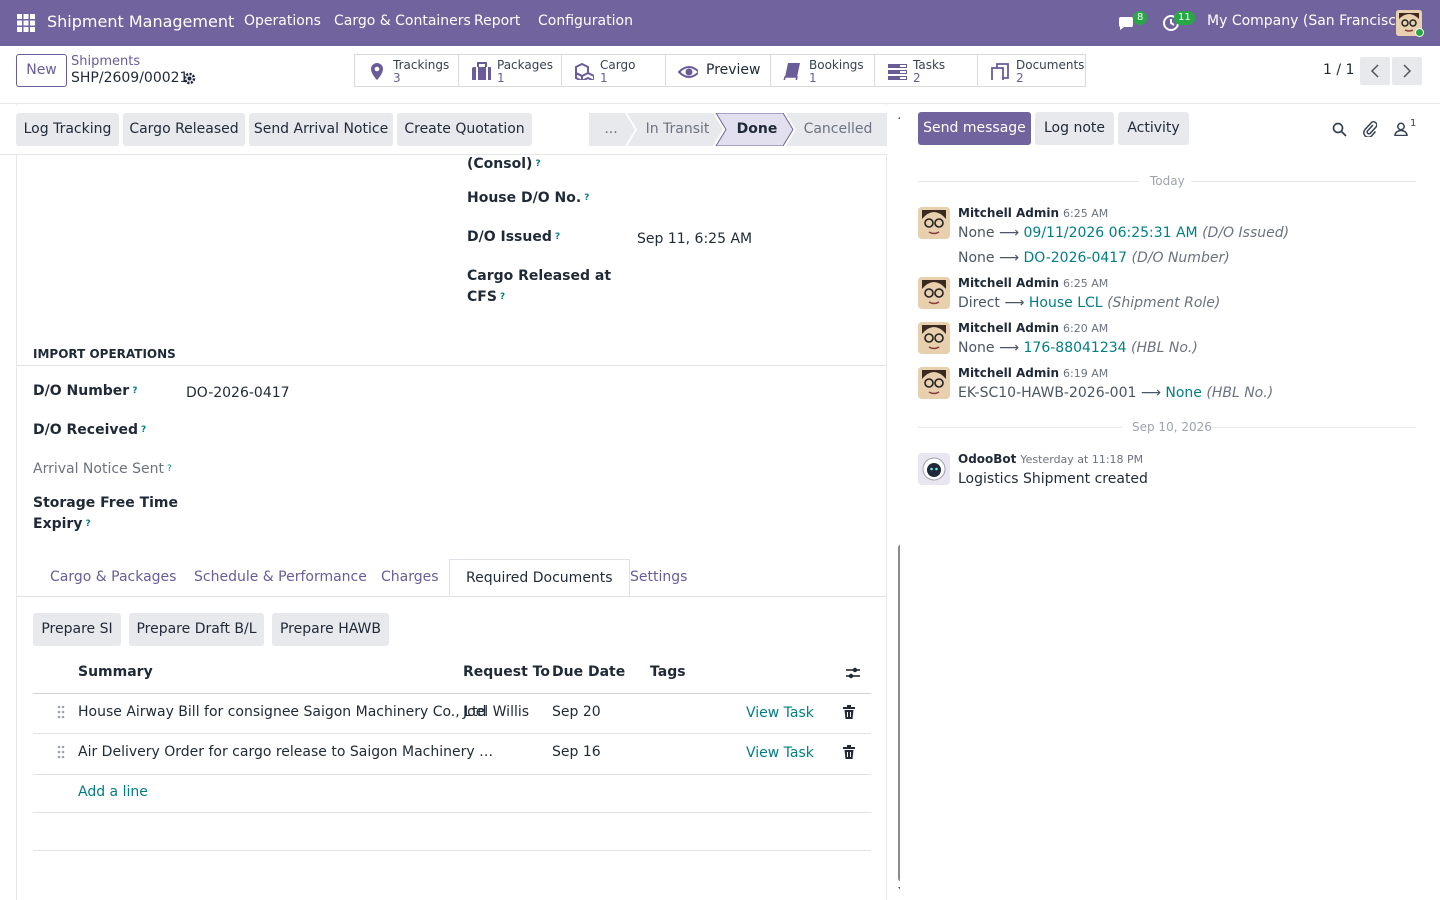 The image size is (1440, 900). Describe the element at coordinates (1167, 181) in the screenshot. I see `date-divider-today: Today` at that location.